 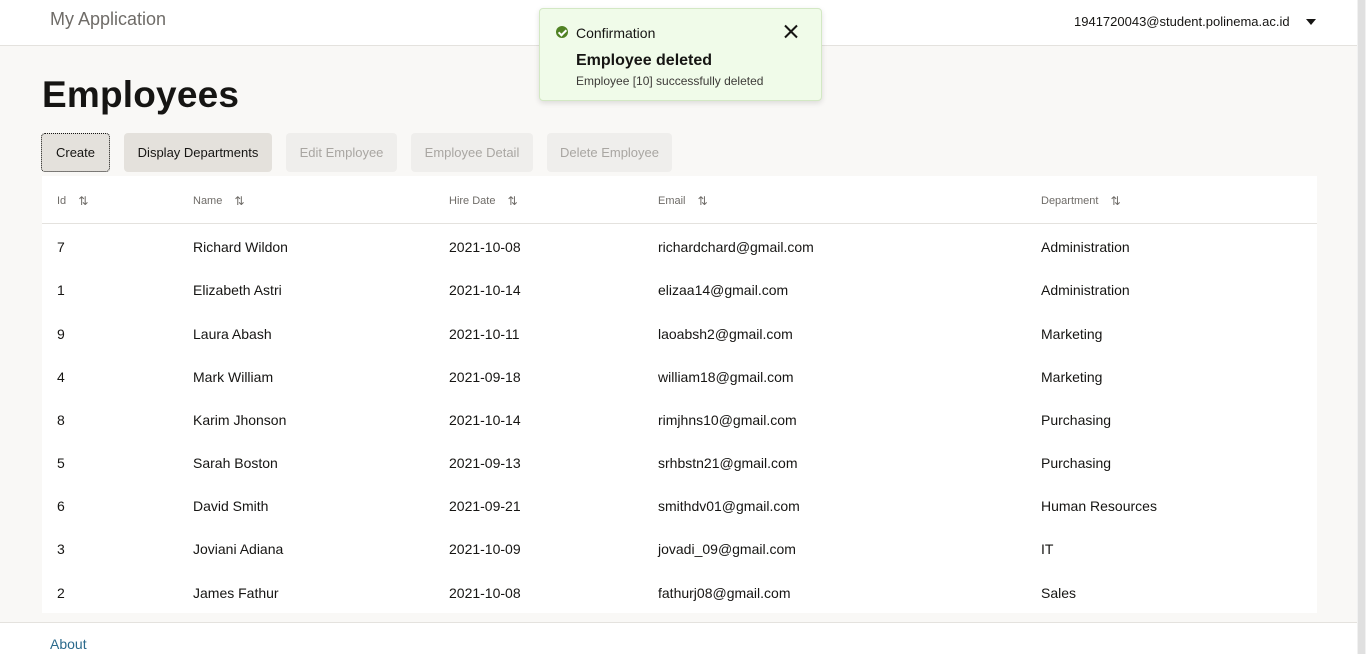 What do you see at coordinates (1059, 593) in the screenshot?
I see `cell-department: Sales` at bounding box center [1059, 593].